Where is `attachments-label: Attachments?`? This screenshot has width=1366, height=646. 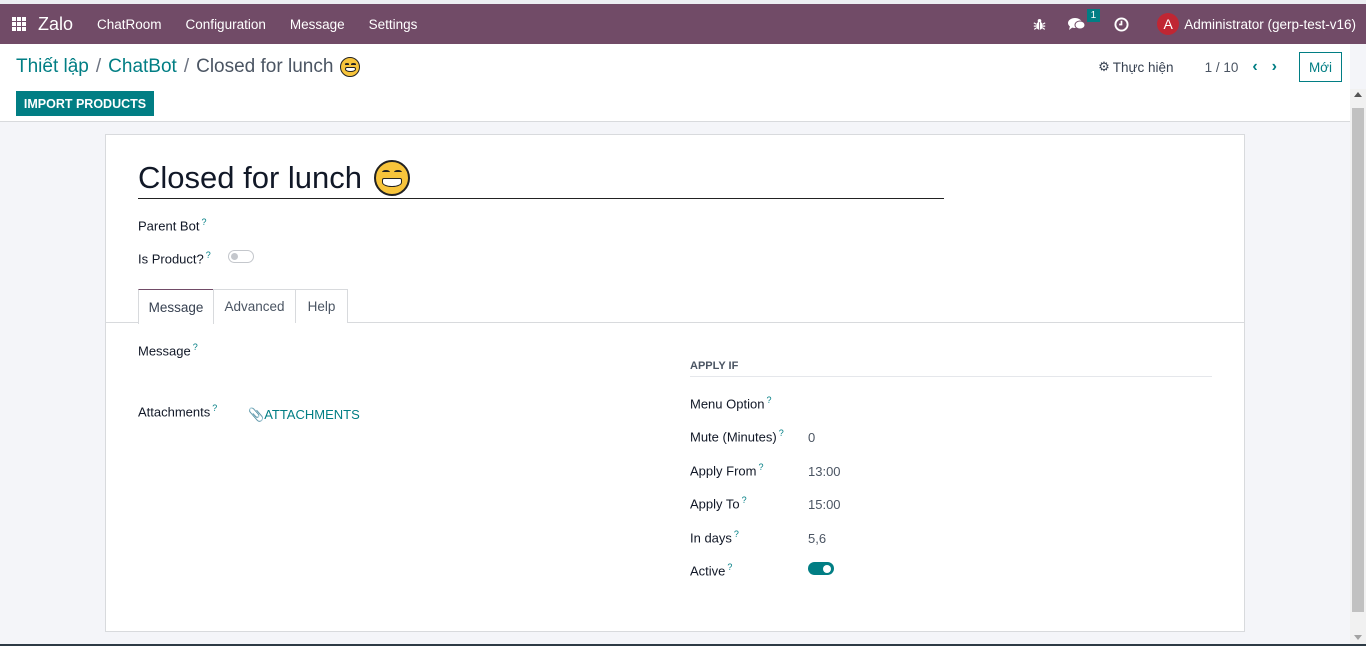 attachments-label: Attachments? is located at coordinates (178, 411).